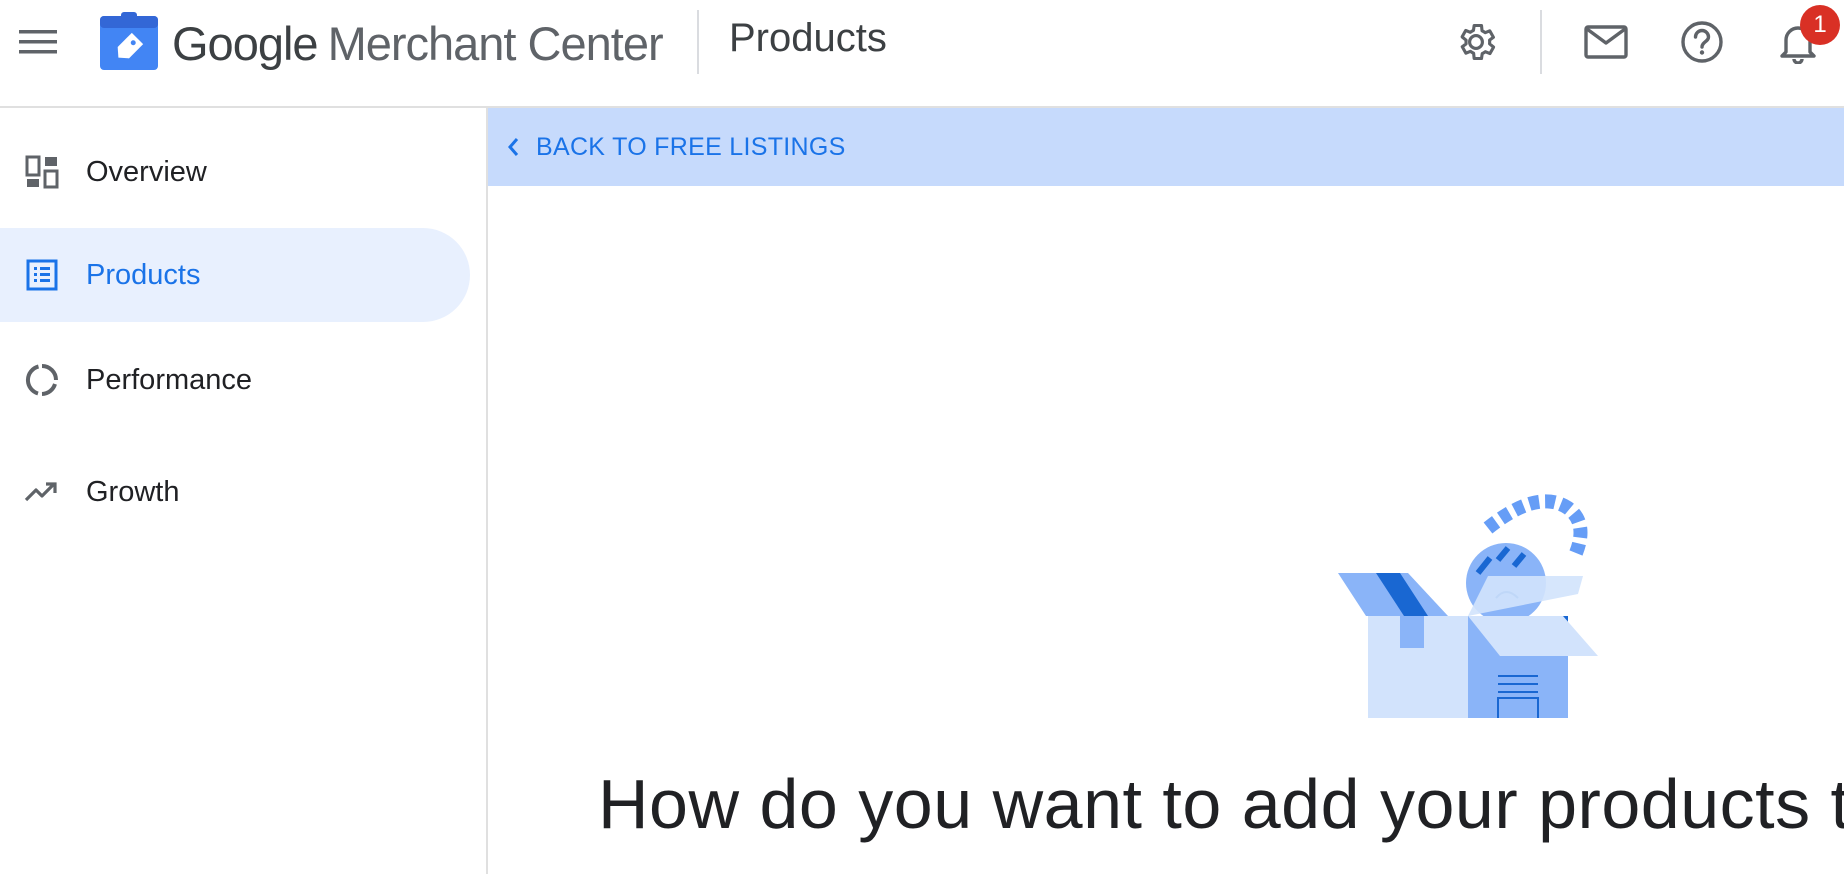 The width and height of the screenshot is (1844, 874). Describe the element at coordinates (698, 42) in the screenshot. I see `header-divider` at that location.